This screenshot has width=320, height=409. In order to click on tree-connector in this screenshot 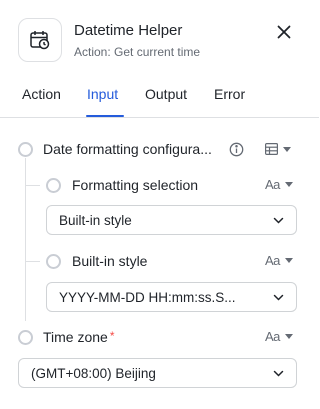, I will do `click(25, 239)`.